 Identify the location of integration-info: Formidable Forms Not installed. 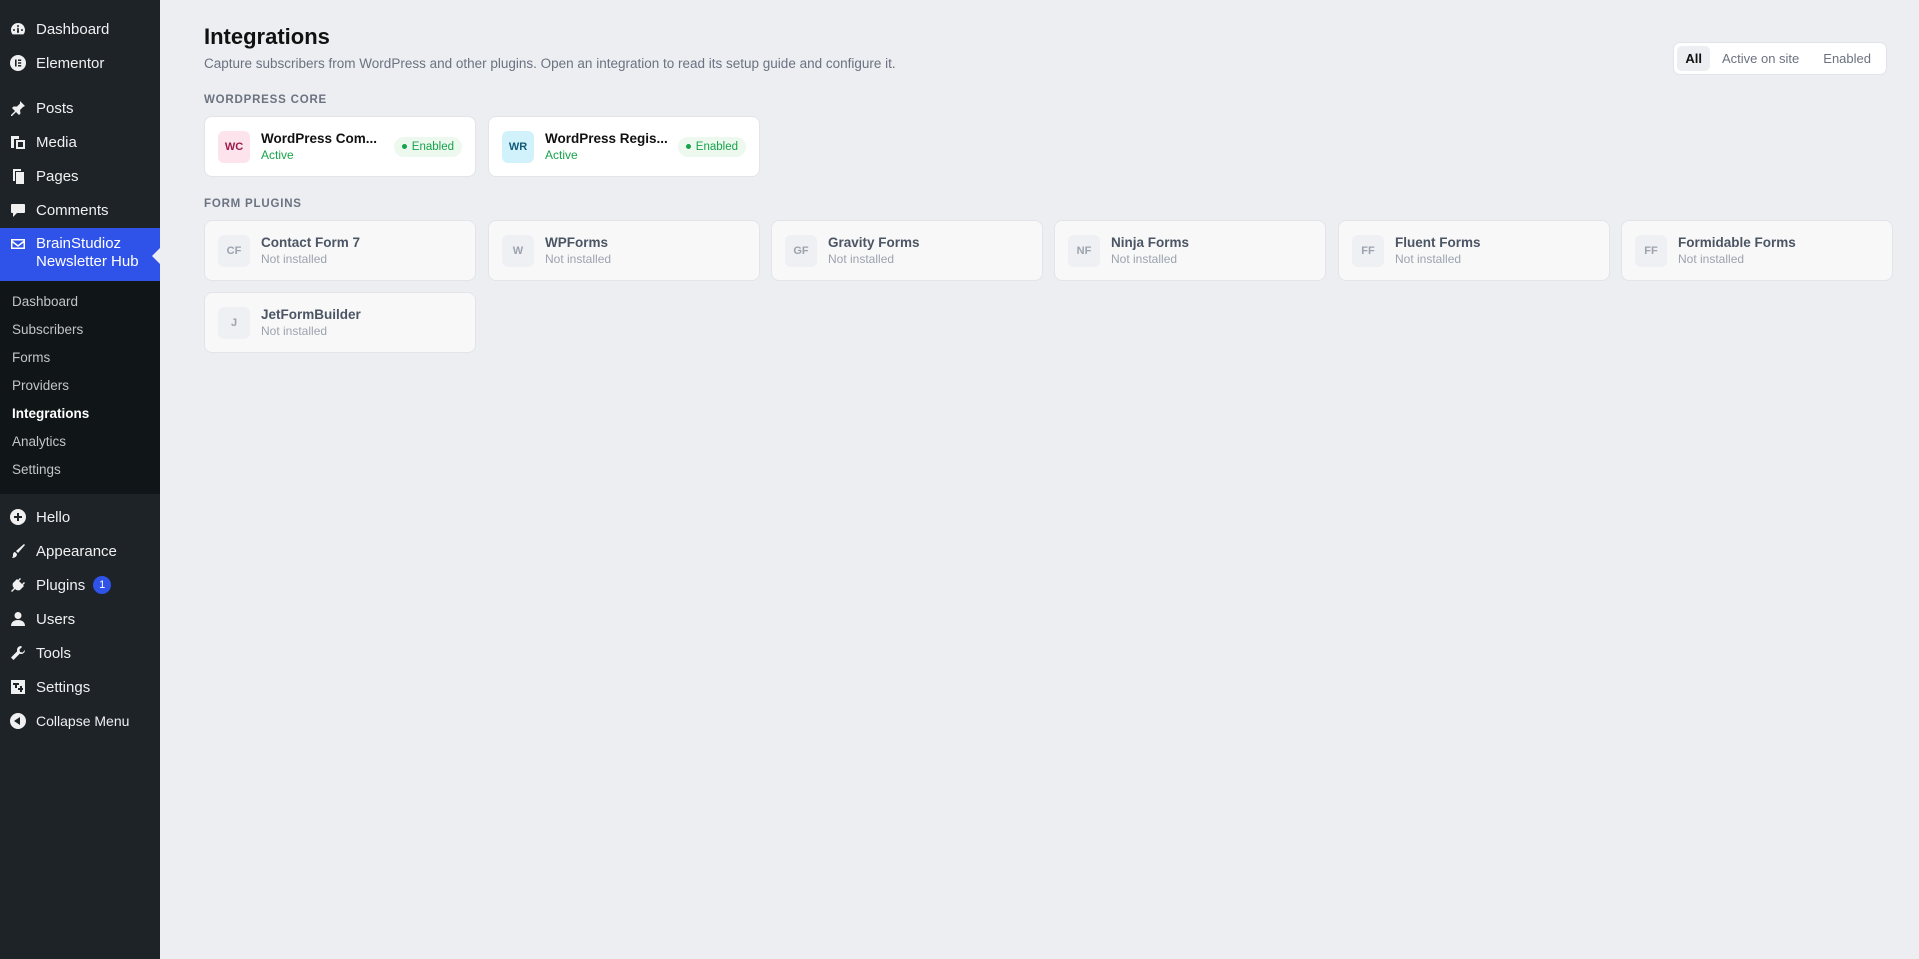
(1778, 250).